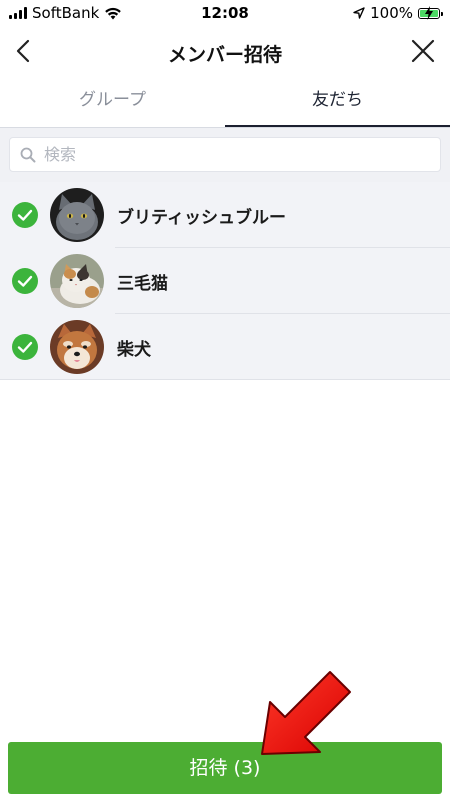  Describe the element at coordinates (112, 103) in the screenshot. I see `tab-groups: グループ` at that location.